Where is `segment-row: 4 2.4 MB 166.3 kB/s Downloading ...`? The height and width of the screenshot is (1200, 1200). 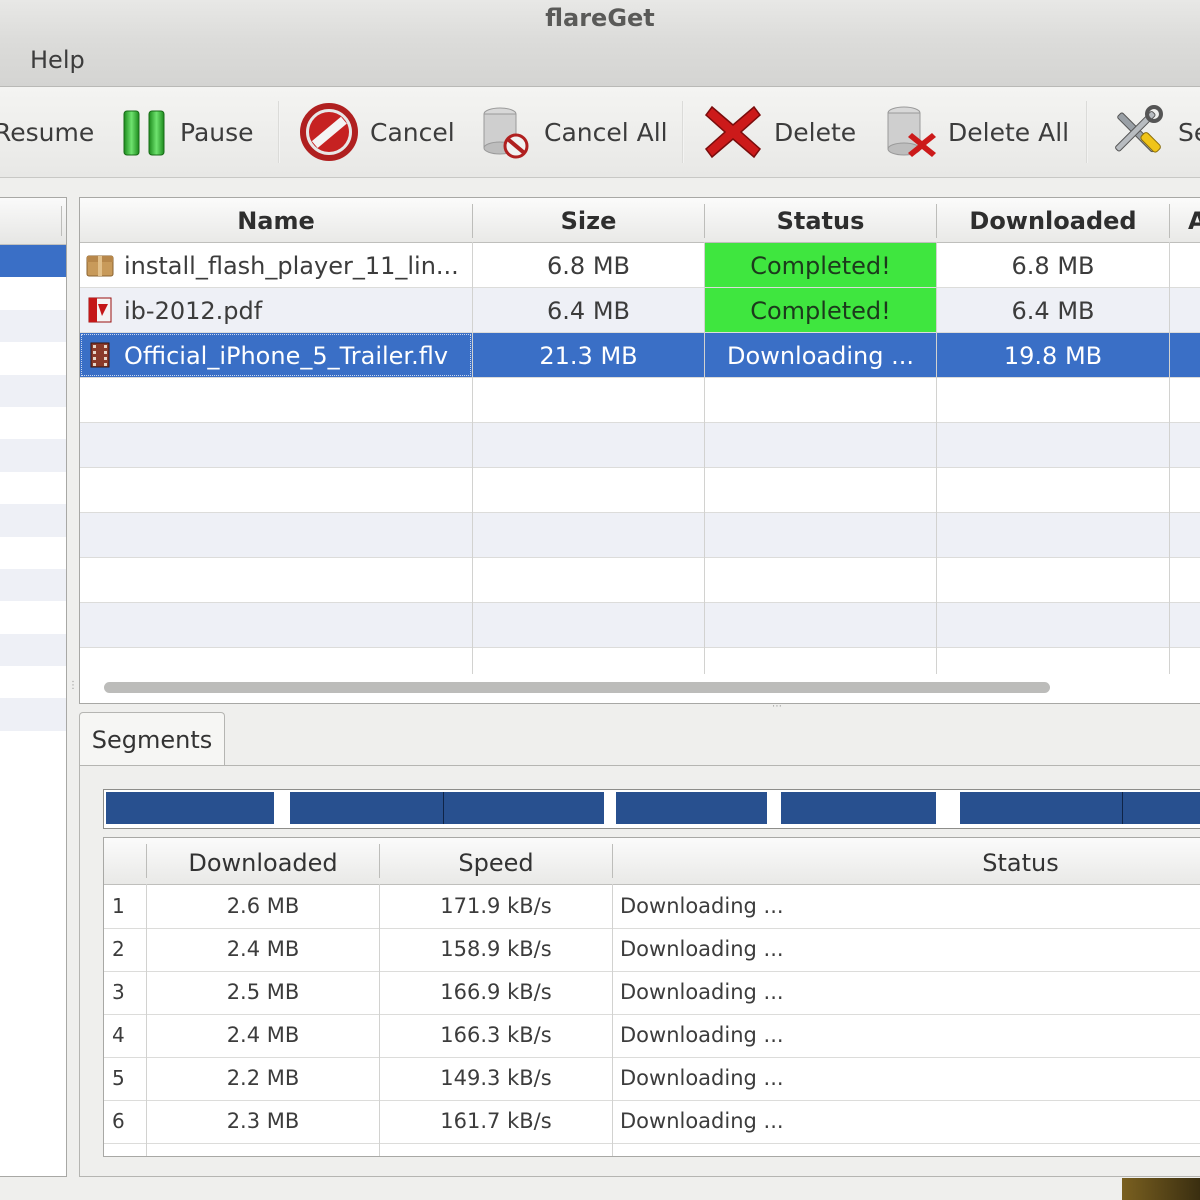 segment-row: 4 2.4 MB 166.3 kB/s Downloading ... is located at coordinates (652, 1036).